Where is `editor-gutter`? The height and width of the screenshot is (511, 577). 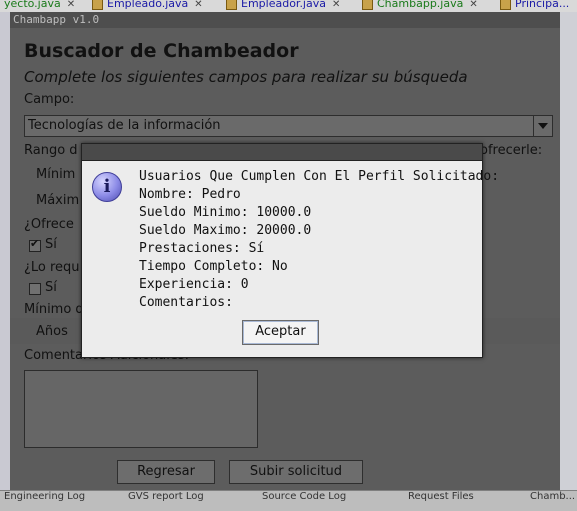
editor-gutter is located at coordinates (5, 252).